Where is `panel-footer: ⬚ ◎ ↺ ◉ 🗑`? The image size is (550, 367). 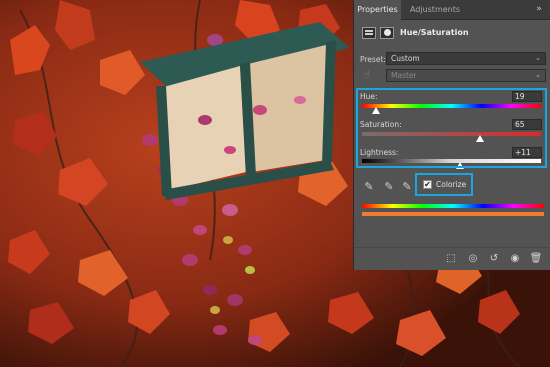 panel-footer: ⬚ ◎ ↺ ◉ 🗑 is located at coordinates (452, 258).